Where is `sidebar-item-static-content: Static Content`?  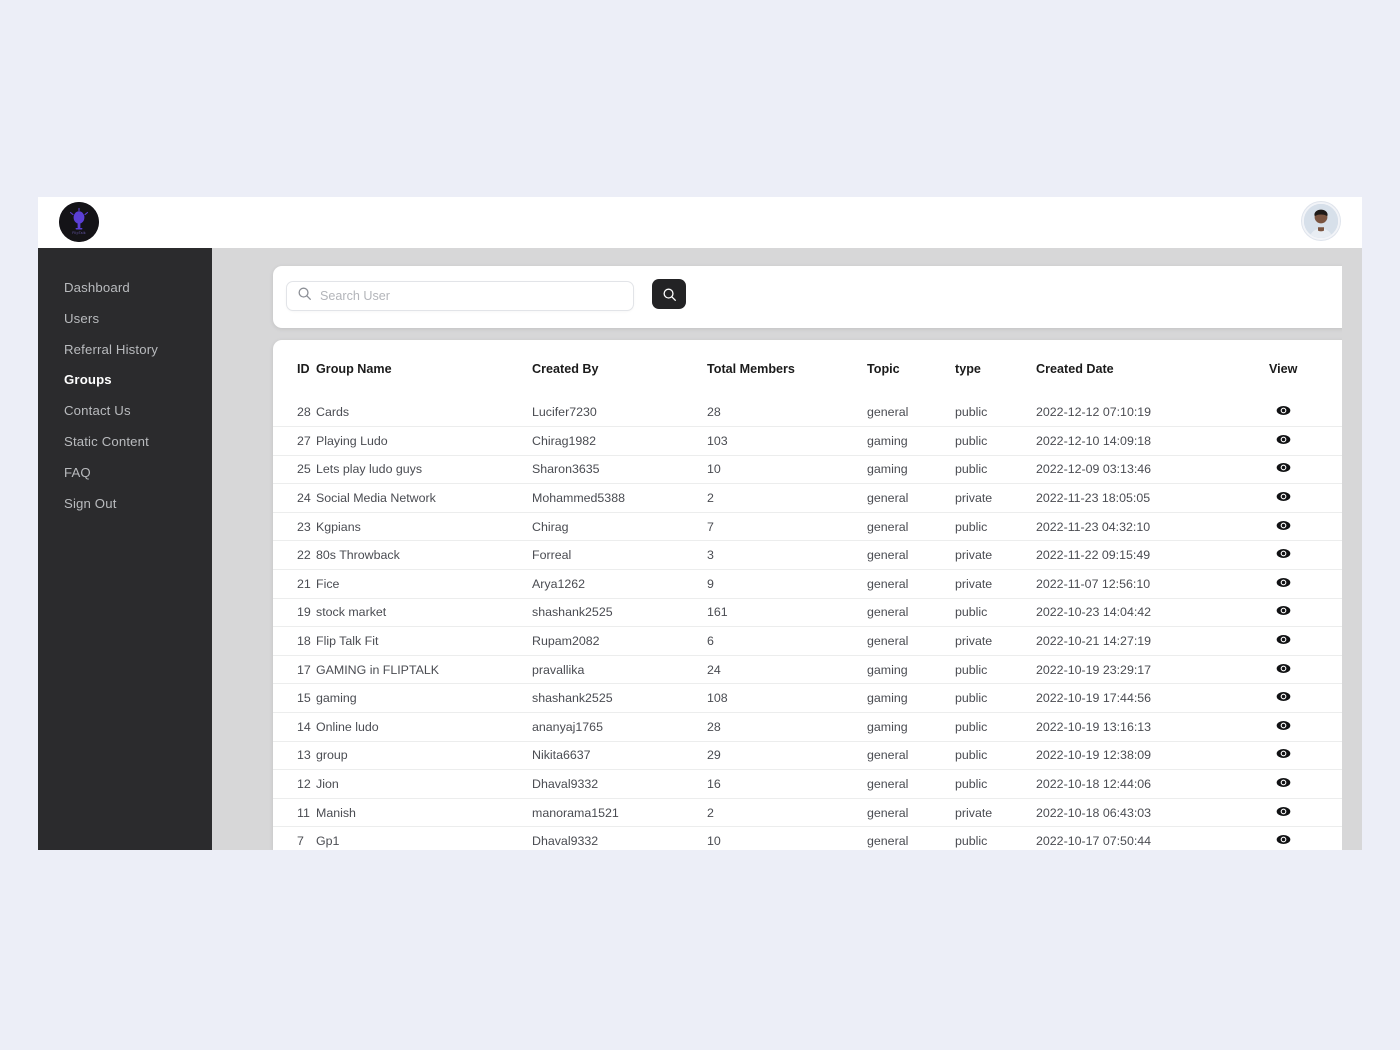 sidebar-item-static-content: Static Content is located at coordinates (125, 442).